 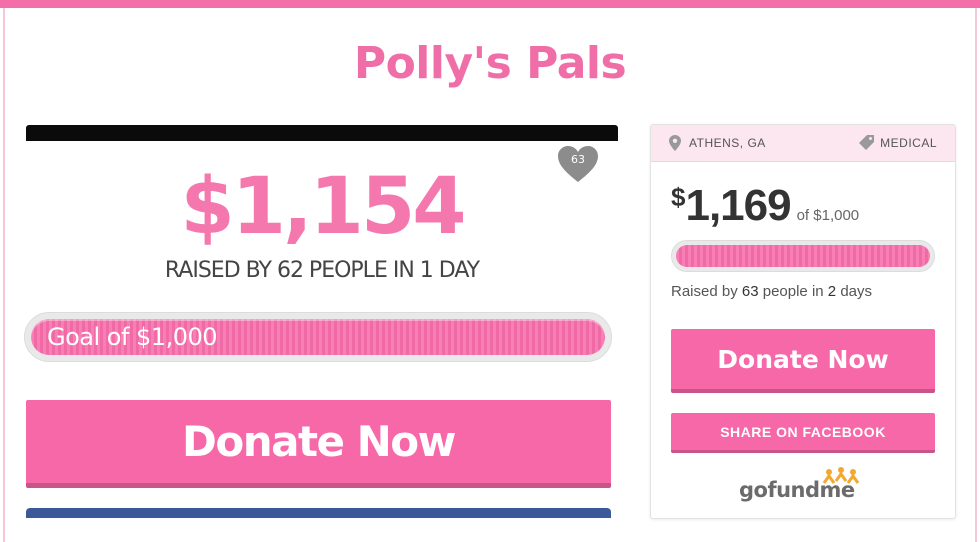 I want to click on location-label: ATHENS, GA, so click(x=727, y=143).